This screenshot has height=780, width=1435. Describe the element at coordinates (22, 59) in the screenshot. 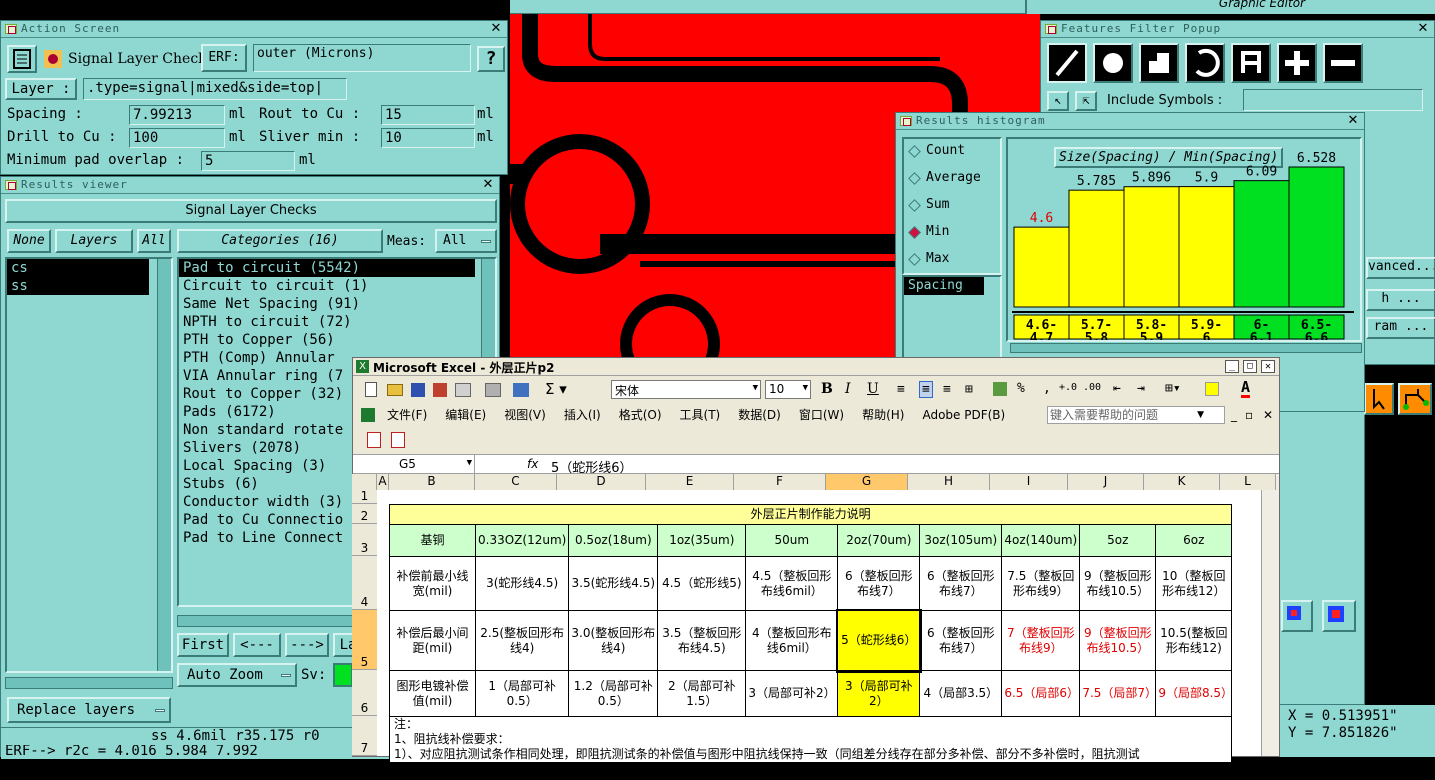

I see `check-list-icon` at that location.